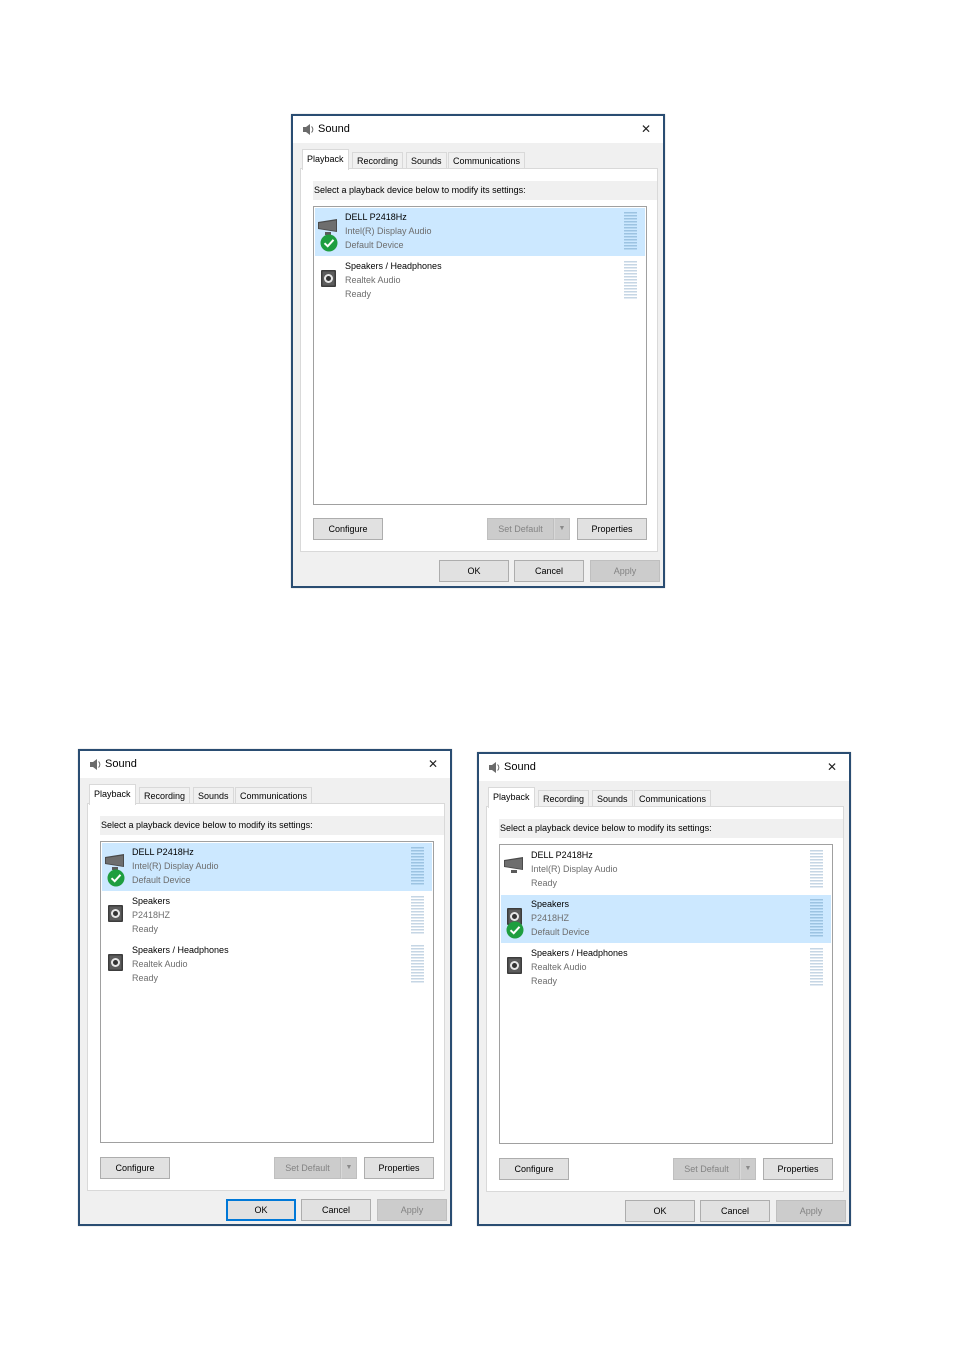 Image resolution: width=954 pixels, height=1354 pixels. What do you see at coordinates (666, 870) in the screenshot?
I see `device-row: DELL P2418Hz Intel(R) Display Audio Ready` at bounding box center [666, 870].